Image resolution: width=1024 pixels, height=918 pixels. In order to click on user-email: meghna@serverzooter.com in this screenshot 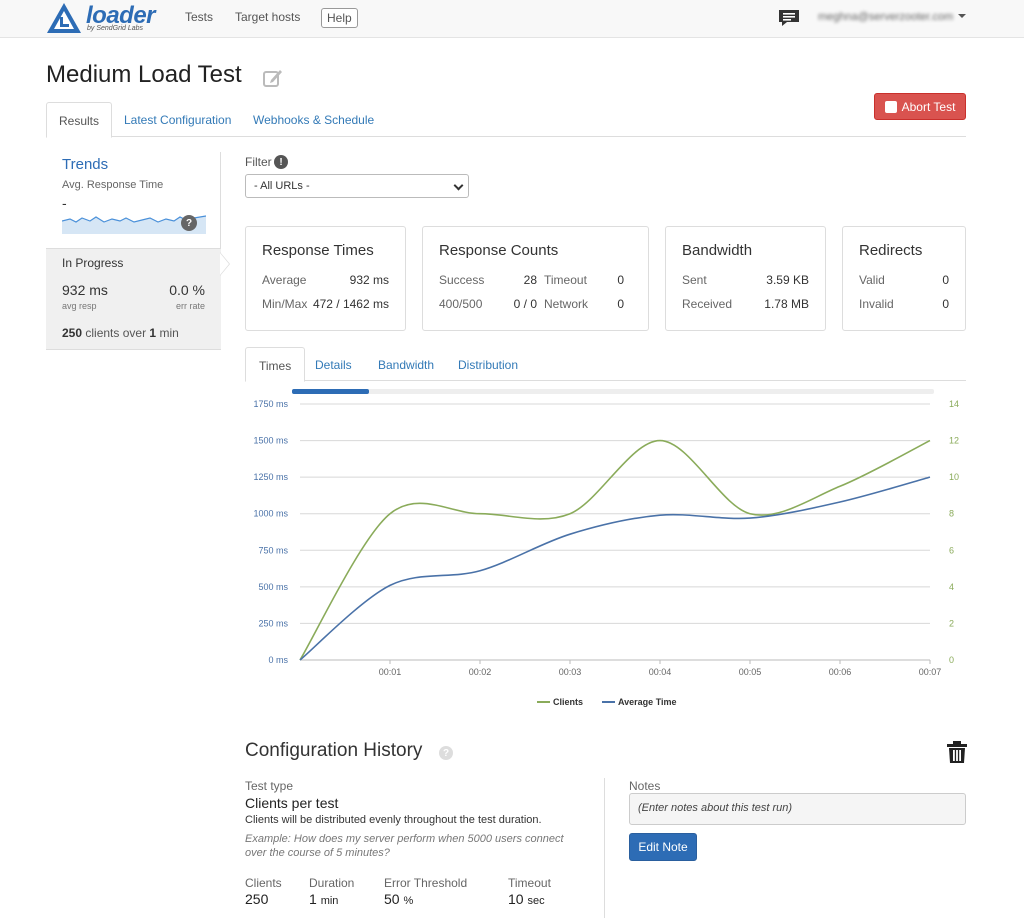, I will do `click(885, 17)`.